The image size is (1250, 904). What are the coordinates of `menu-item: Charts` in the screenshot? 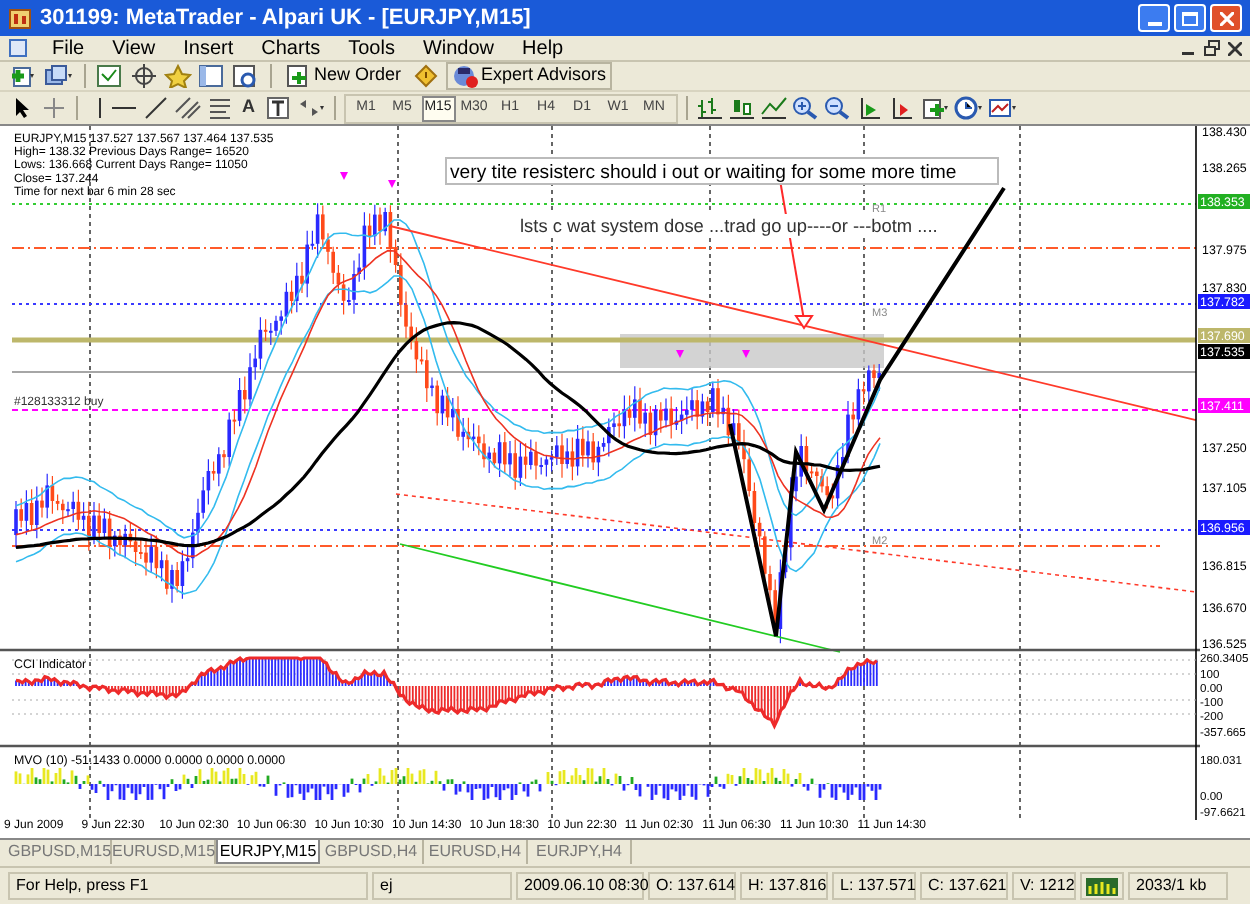 It's located at (291, 48).